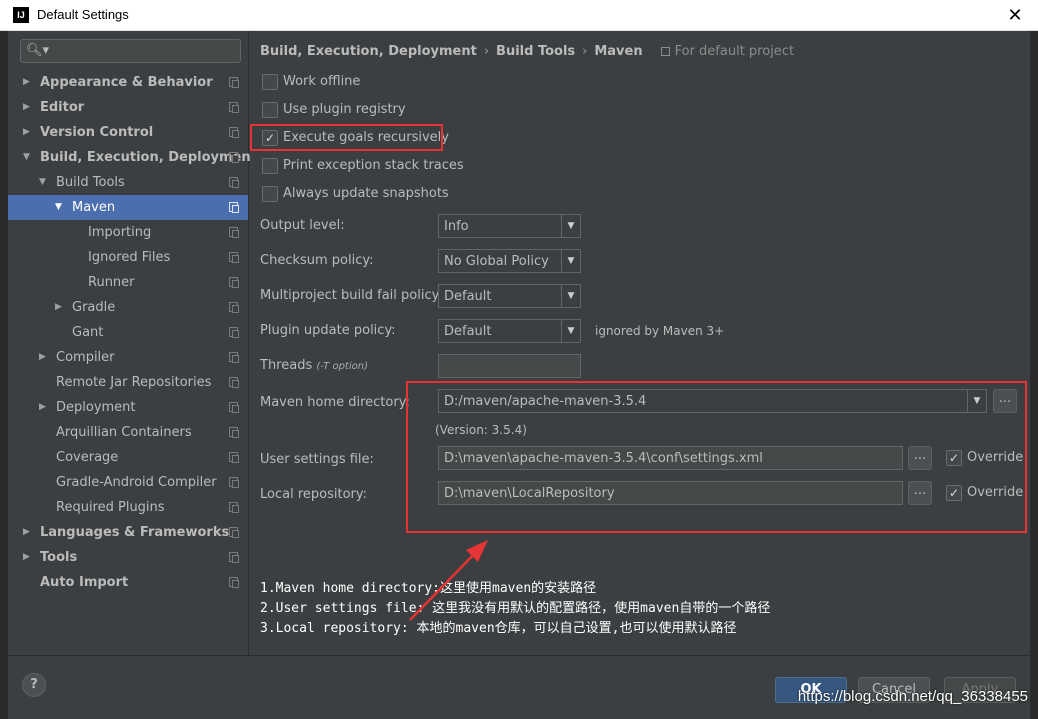  What do you see at coordinates (509, 226) in the screenshot?
I see `output-level-dropdown: Info ▼` at bounding box center [509, 226].